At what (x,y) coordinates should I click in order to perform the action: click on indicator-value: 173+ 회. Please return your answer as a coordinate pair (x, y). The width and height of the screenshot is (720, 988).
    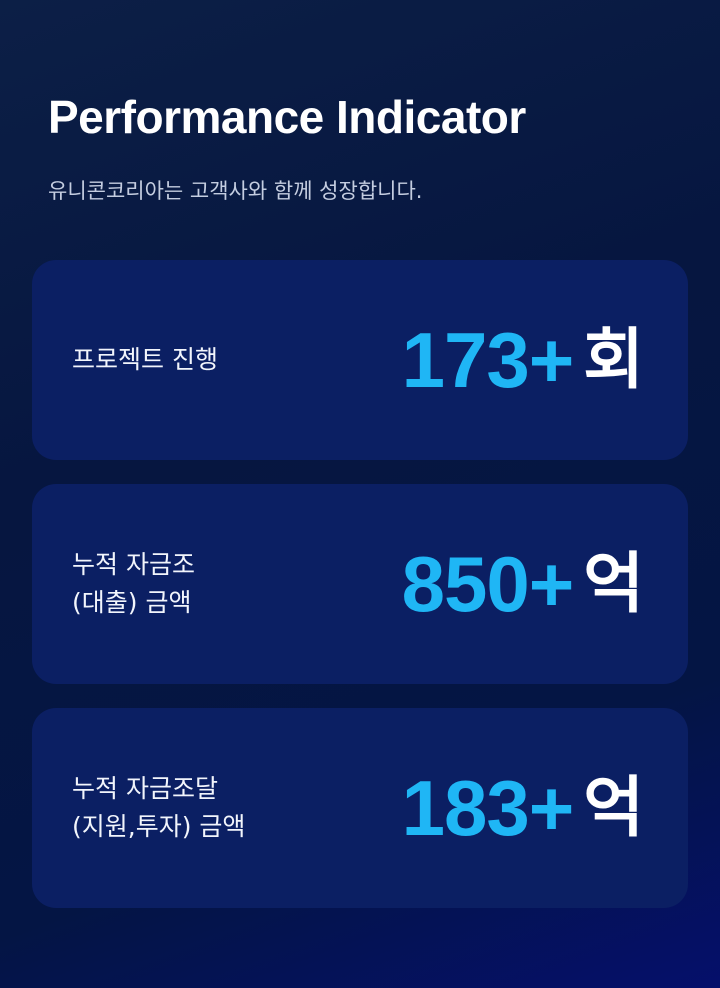
    Looking at the image, I should click on (523, 360).